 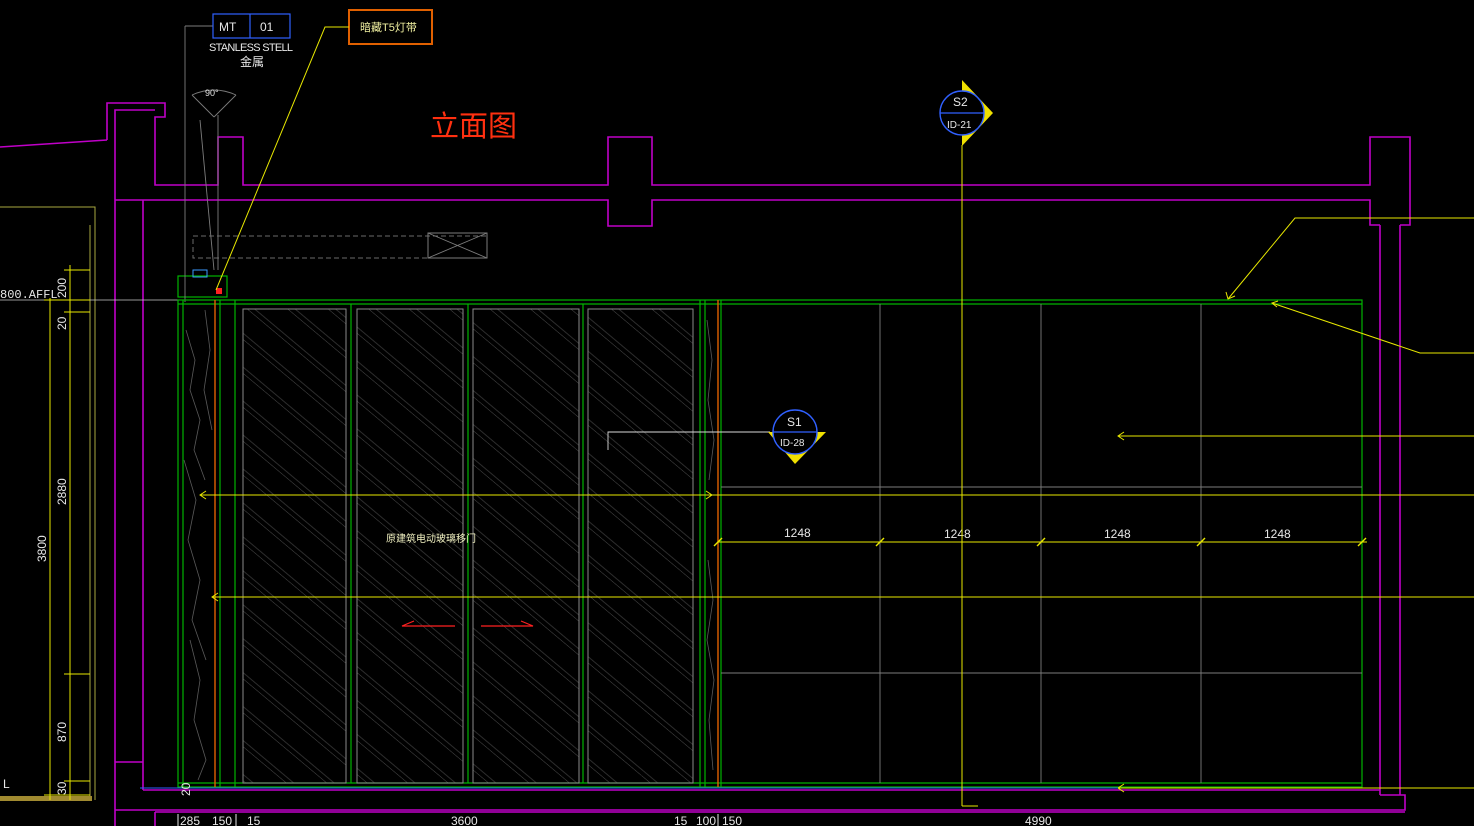 I want to click on section-ref: ID-21, so click(x=959, y=125).